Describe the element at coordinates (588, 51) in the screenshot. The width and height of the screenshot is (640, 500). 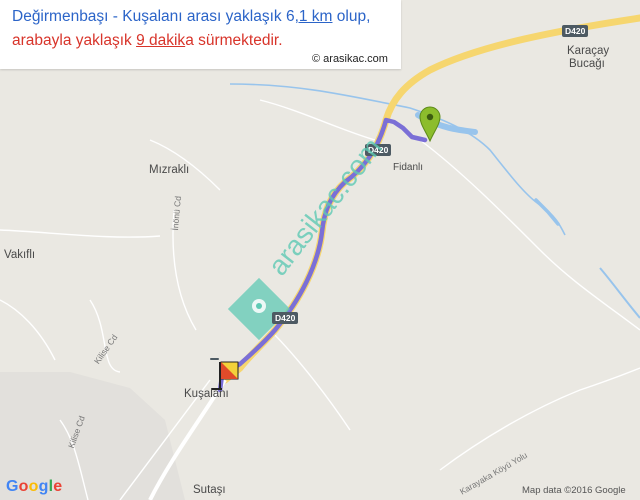
I see `place-label-karacay: Karaçay` at that location.